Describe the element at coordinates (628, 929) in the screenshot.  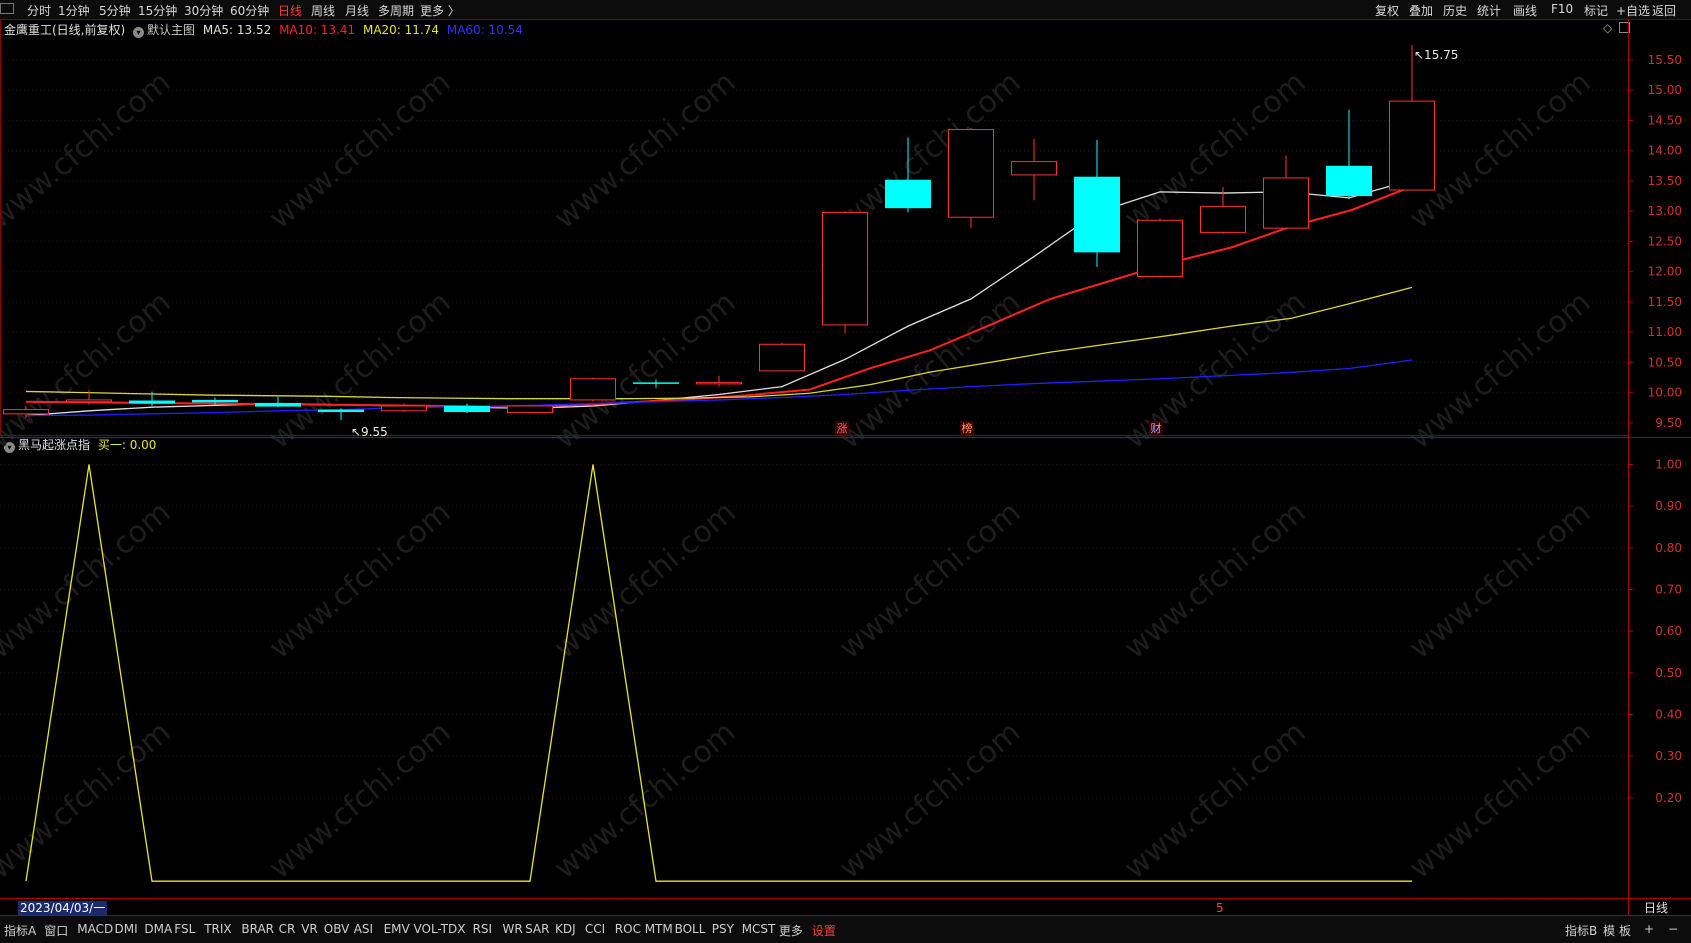
I see `indicator-tab-19: ROC` at that location.